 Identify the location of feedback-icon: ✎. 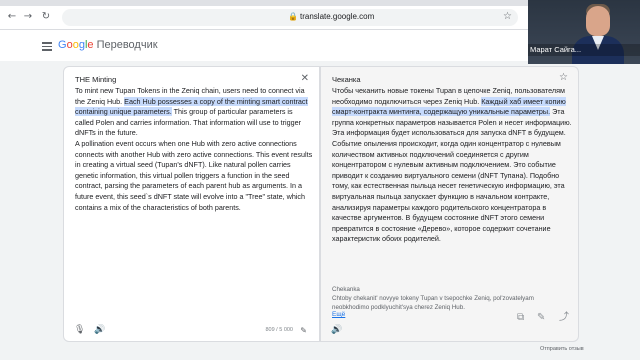
(541, 317).